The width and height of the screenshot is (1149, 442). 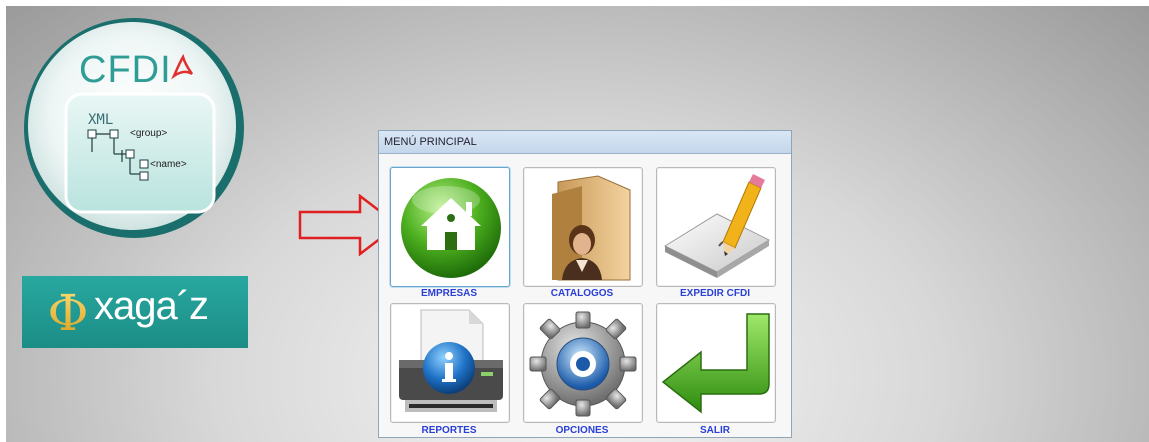 I want to click on opciones-label: OPCIONES, so click(x=582, y=430).